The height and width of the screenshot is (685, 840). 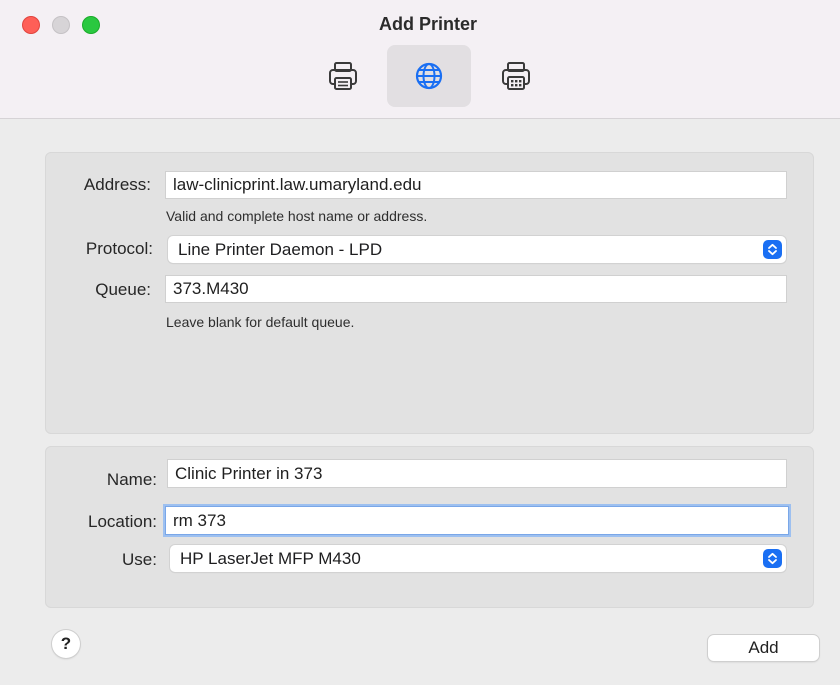 I want to click on driver-use-popup: HP LaserJet MFP M430, so click(x=478, y=558).